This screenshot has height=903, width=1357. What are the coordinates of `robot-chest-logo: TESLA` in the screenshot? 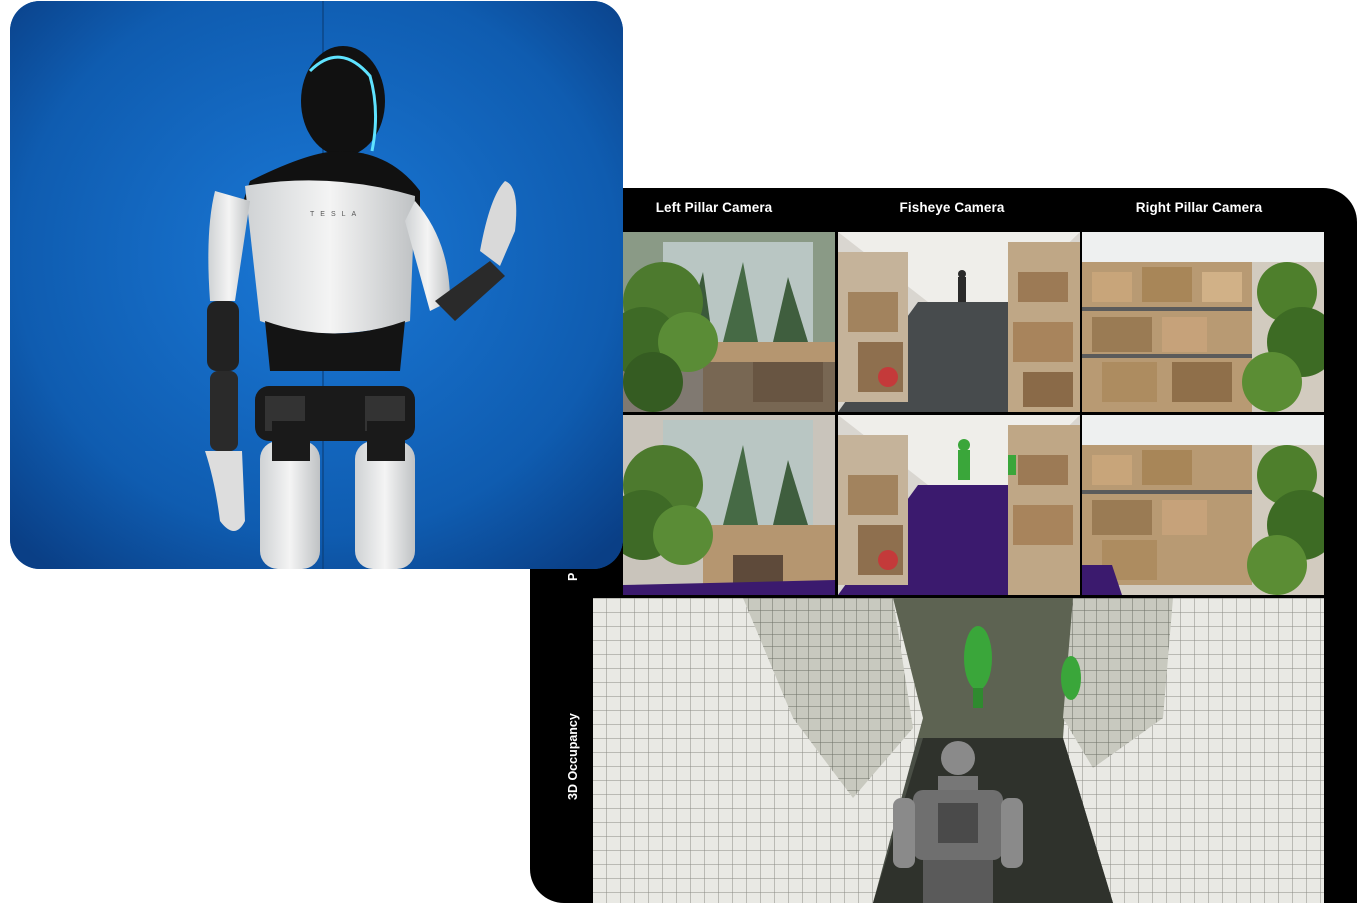 It's located at (336, 214).